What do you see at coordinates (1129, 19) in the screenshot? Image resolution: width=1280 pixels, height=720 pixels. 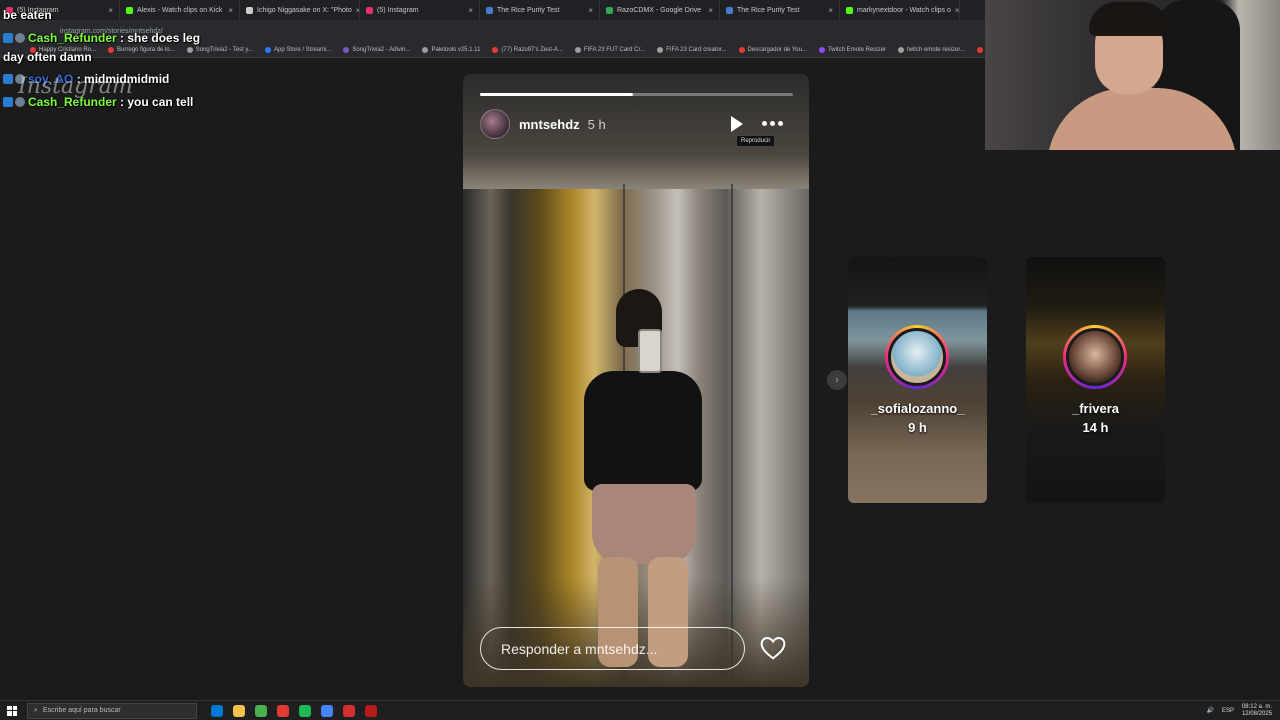 I see `streamer-hair` at bounding box center [1129, 19].